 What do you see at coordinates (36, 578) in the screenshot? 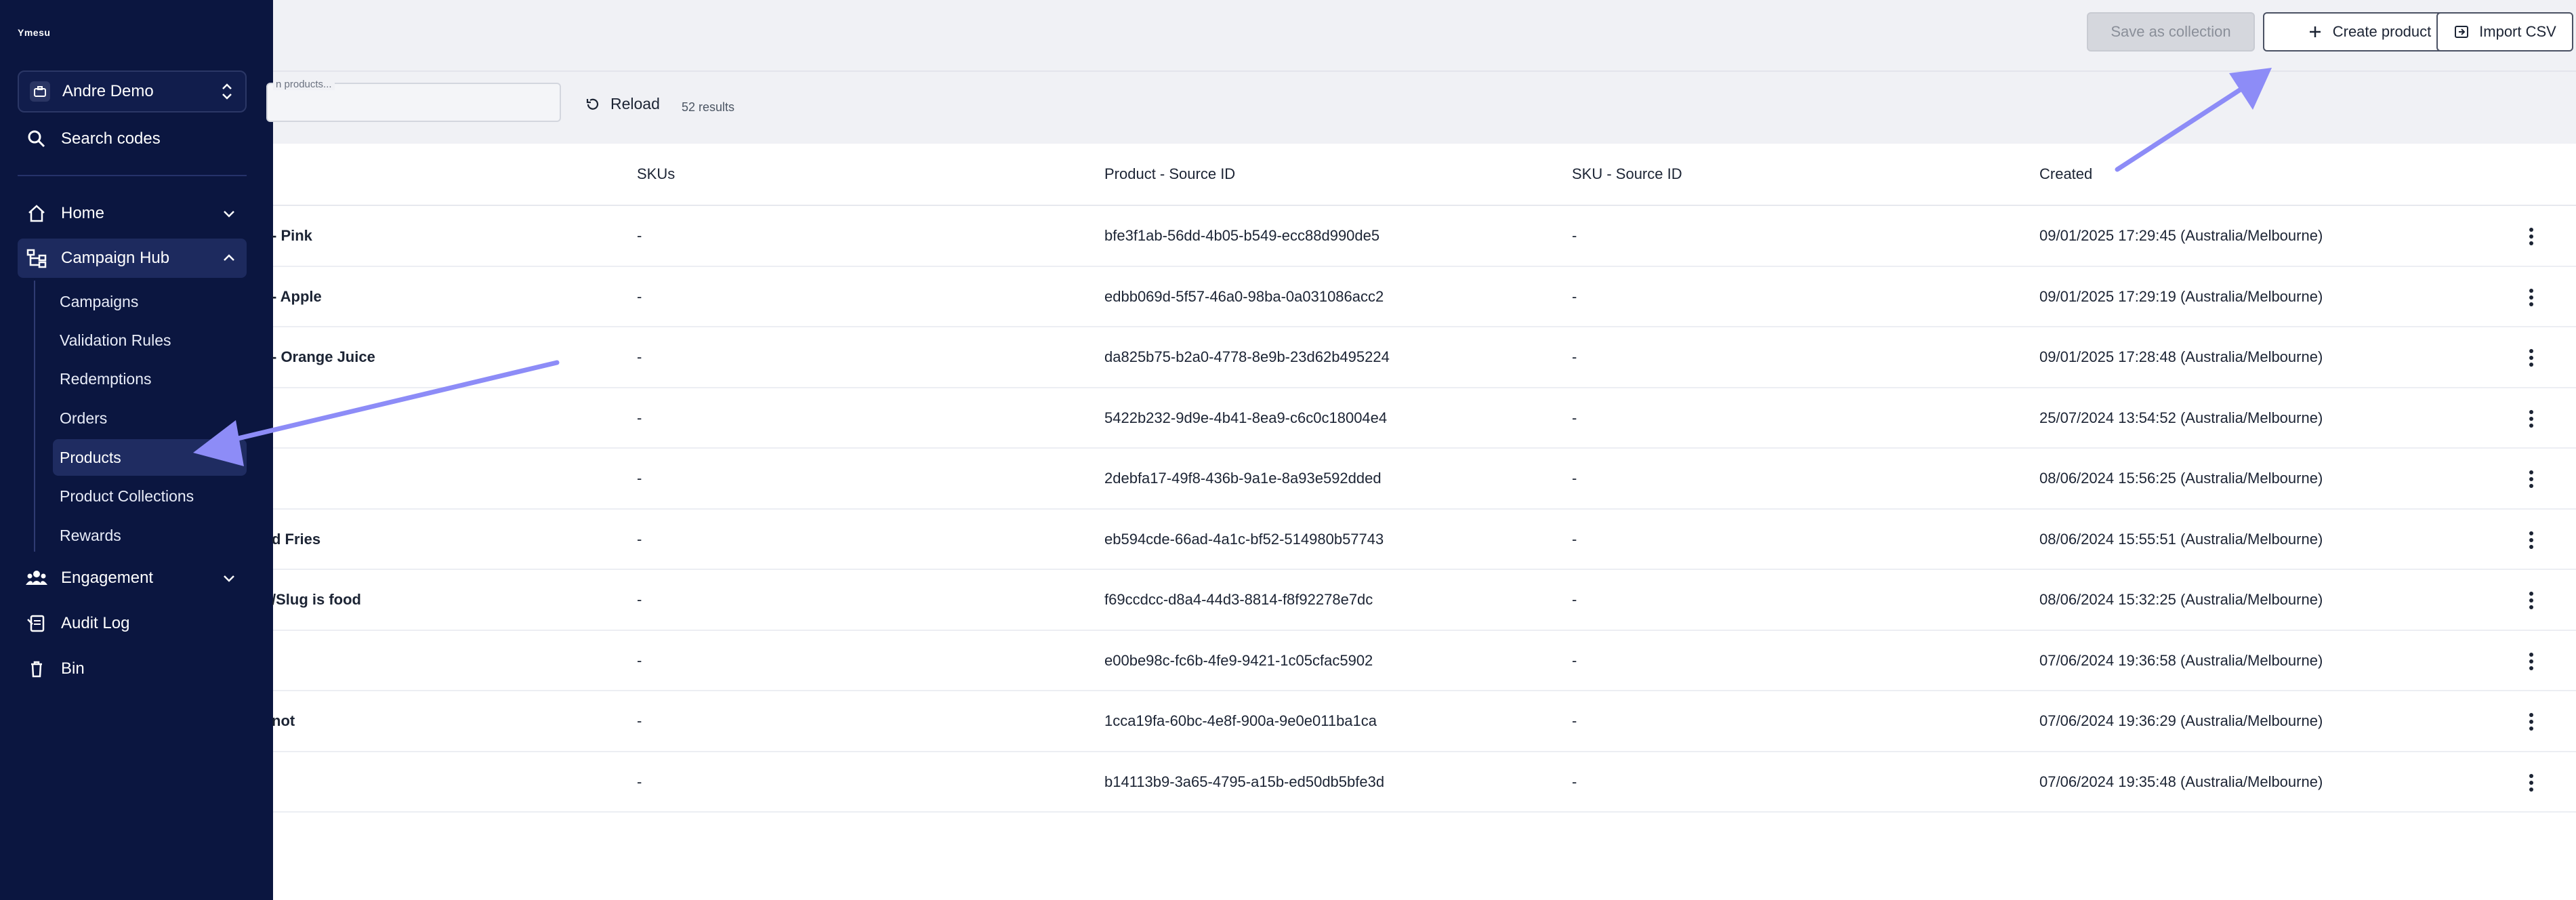
I see `people-icon` at bounding box center [36, 578].